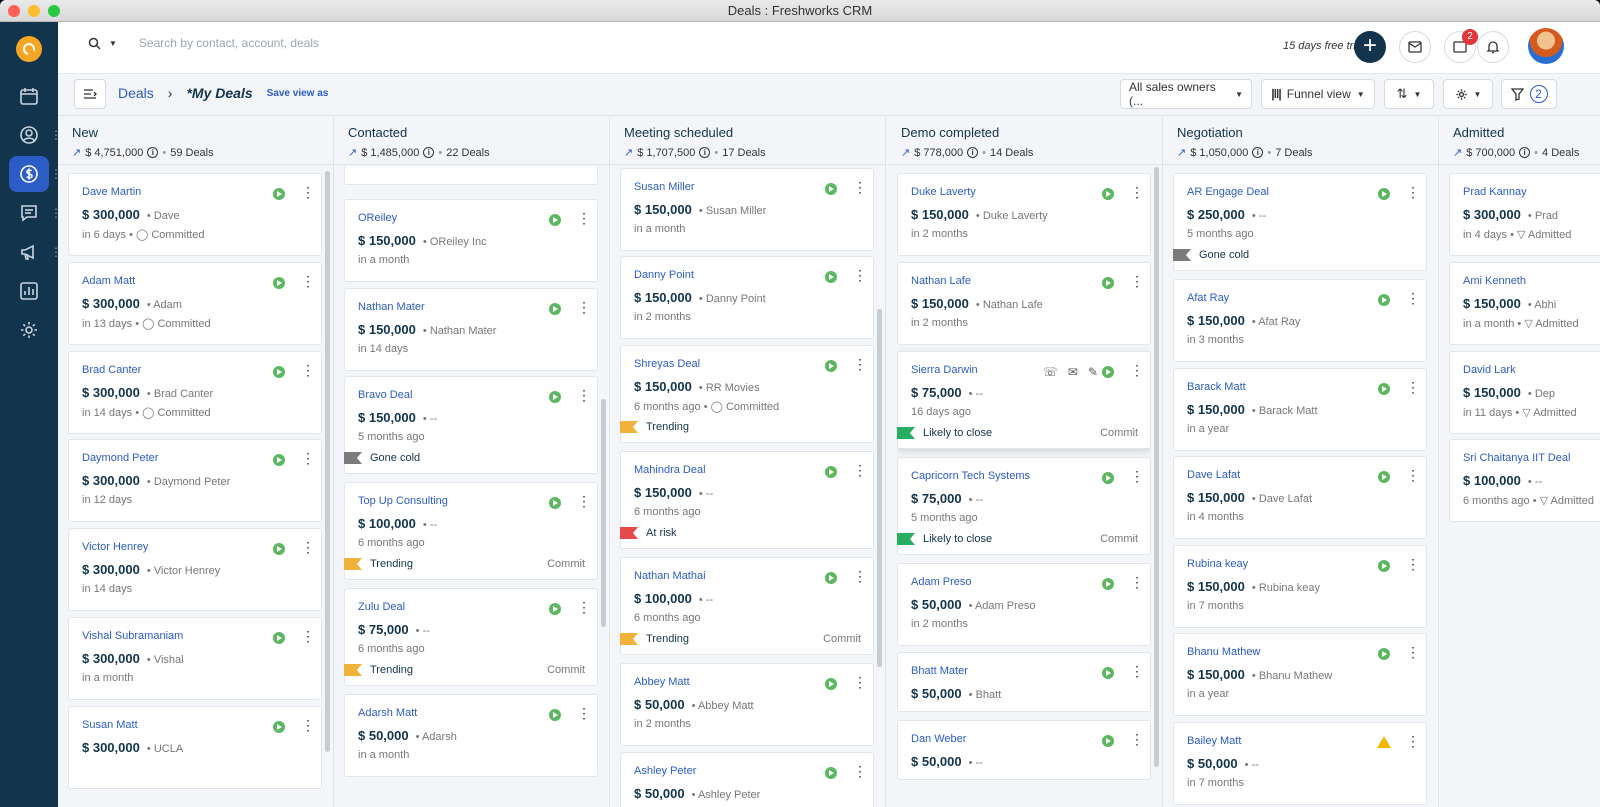  What do you see at coordinates (14, 11) in the screenshot?
I see `close-window-button` at bounding box center [14, 11].